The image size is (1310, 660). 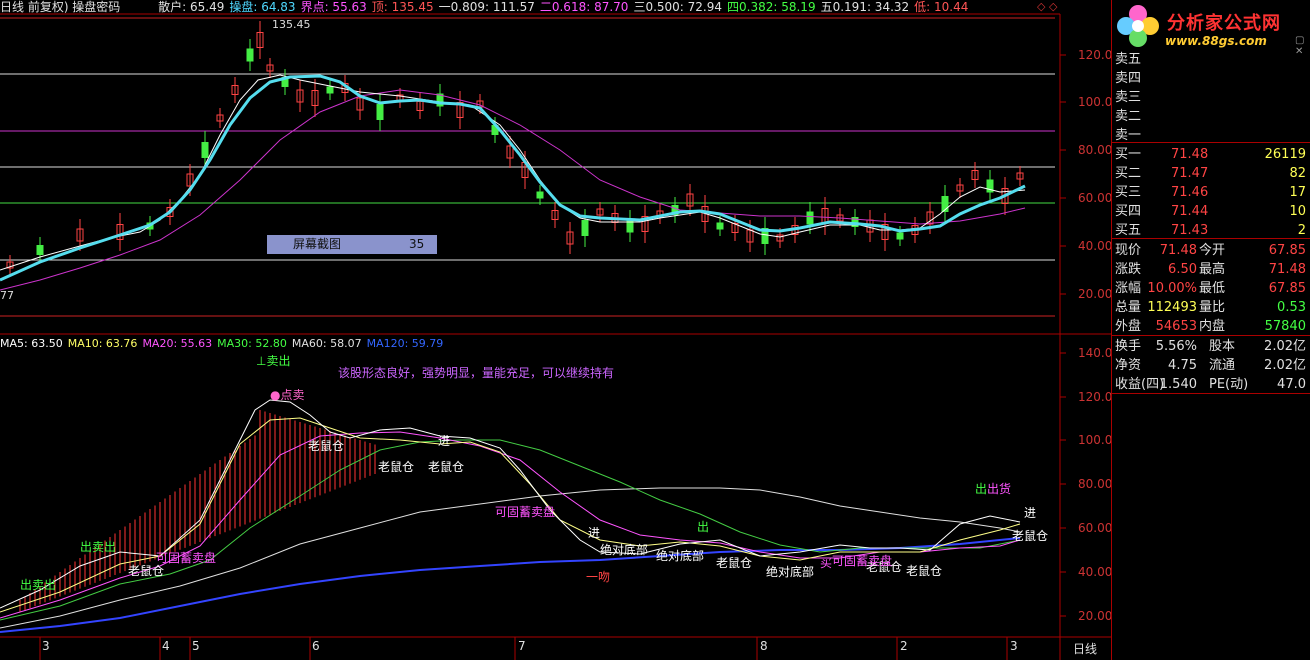 I want to click on stat-row: 涨幅 10.00% 最低 67.85, so click(x=1210, y=288).